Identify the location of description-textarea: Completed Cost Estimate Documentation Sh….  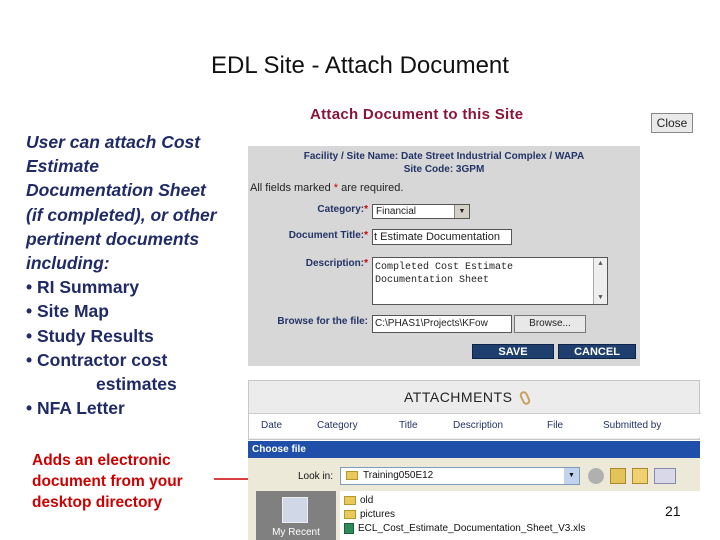
(490, 281).